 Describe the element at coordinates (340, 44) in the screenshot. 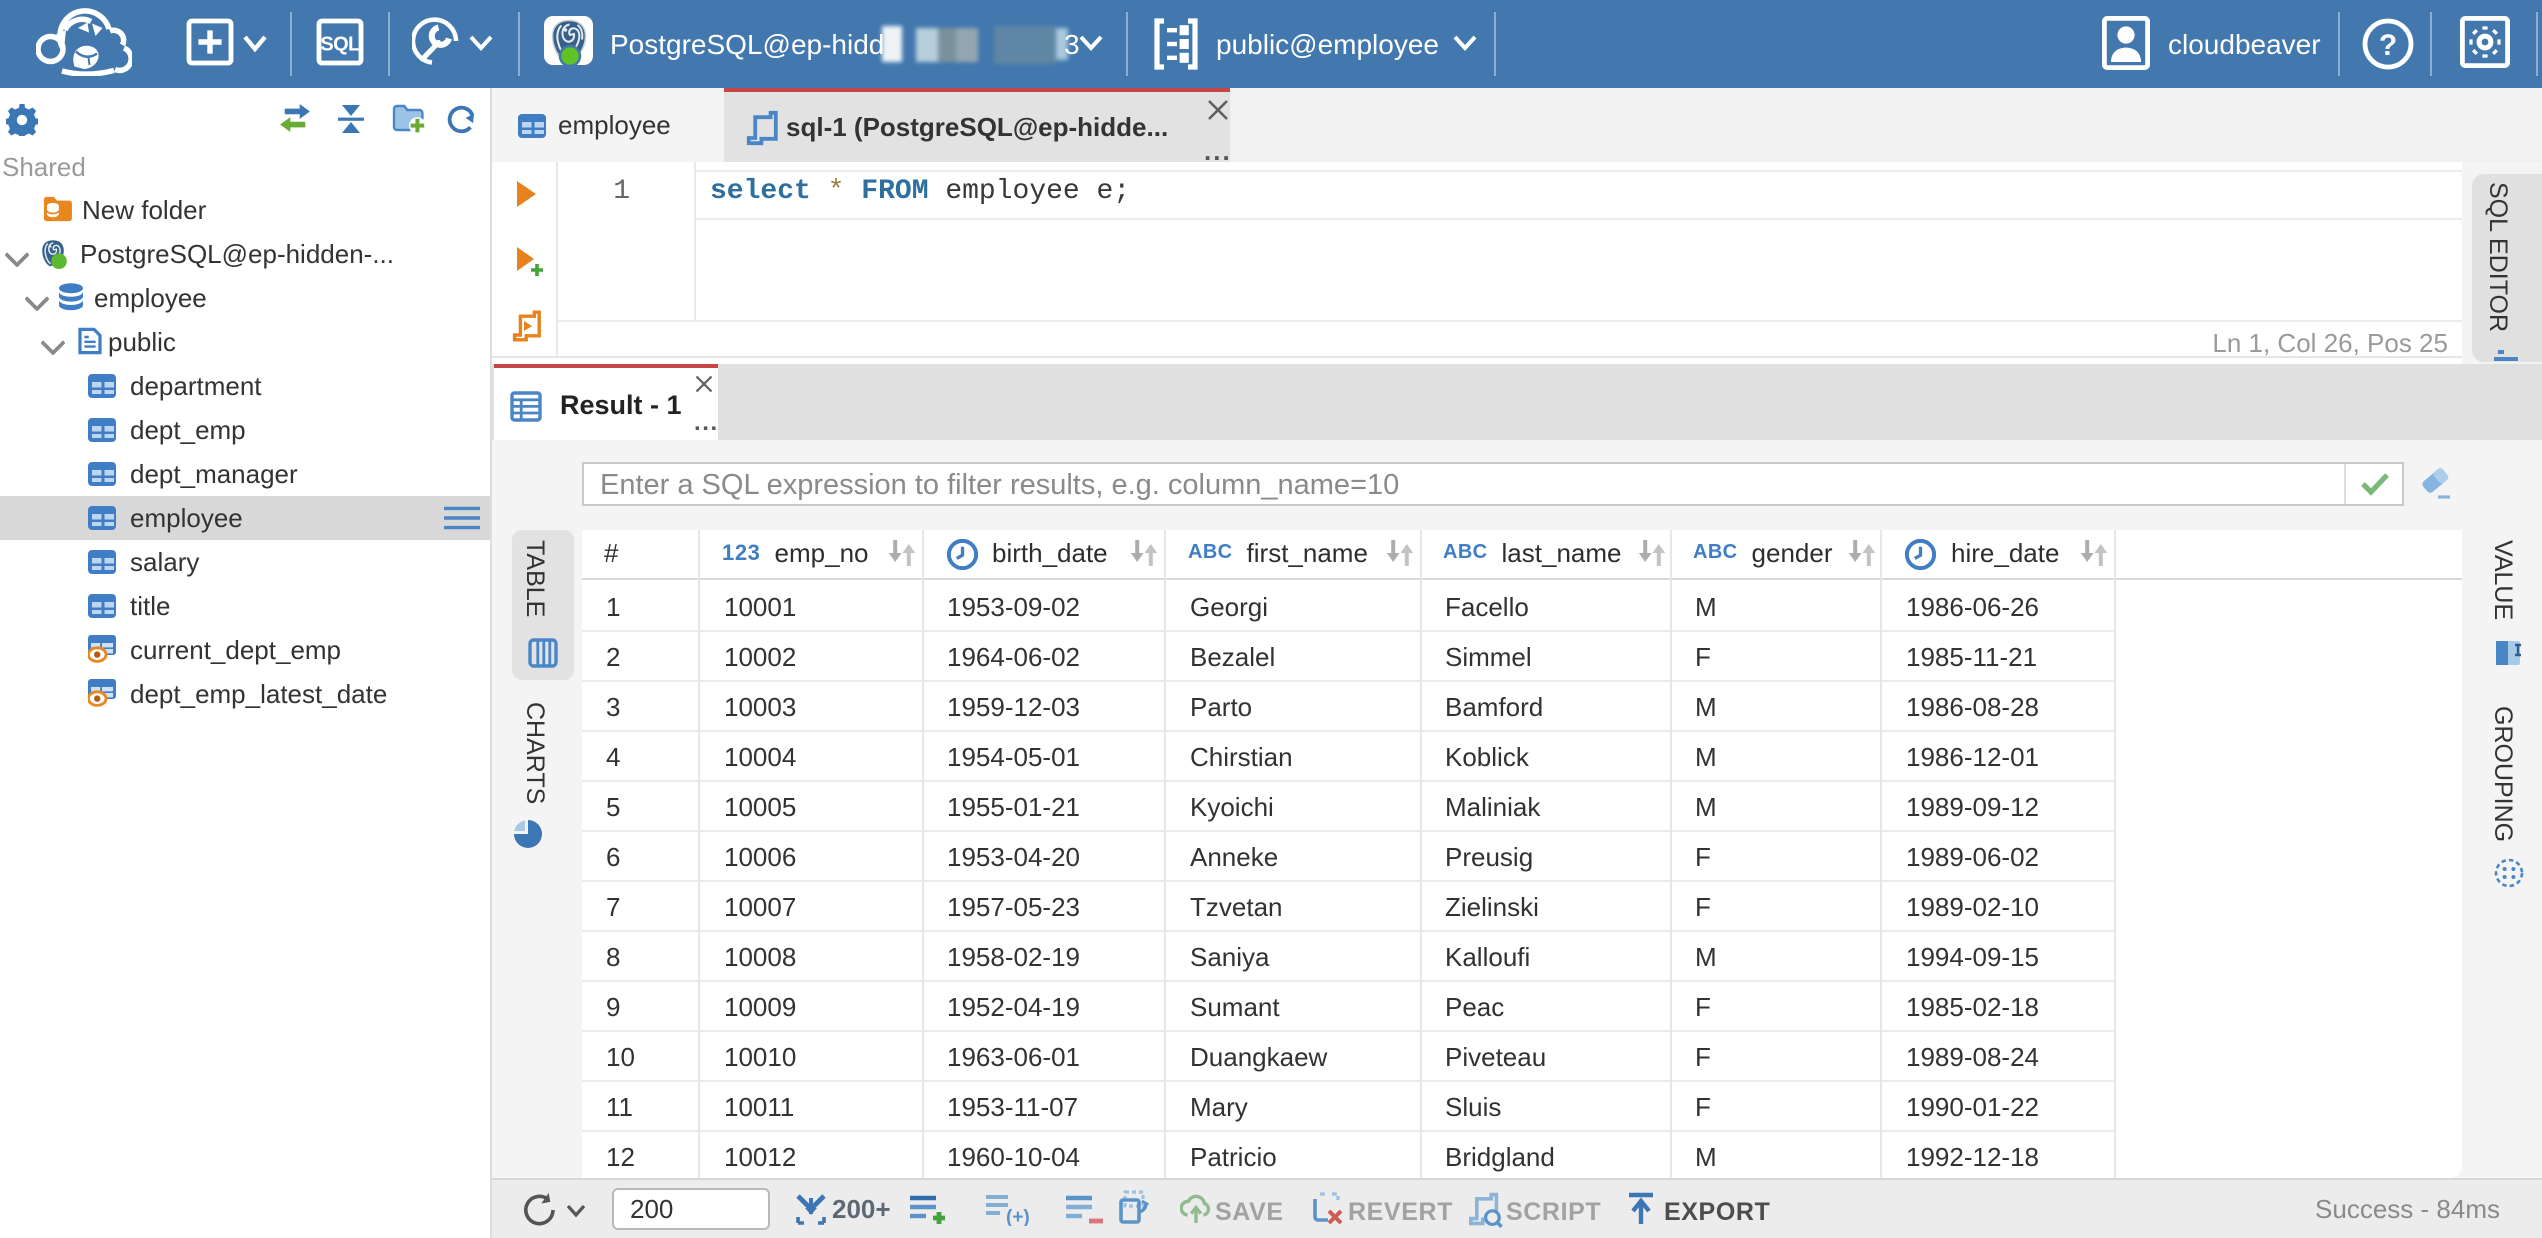

I see `svg-text: SQL` at that location.